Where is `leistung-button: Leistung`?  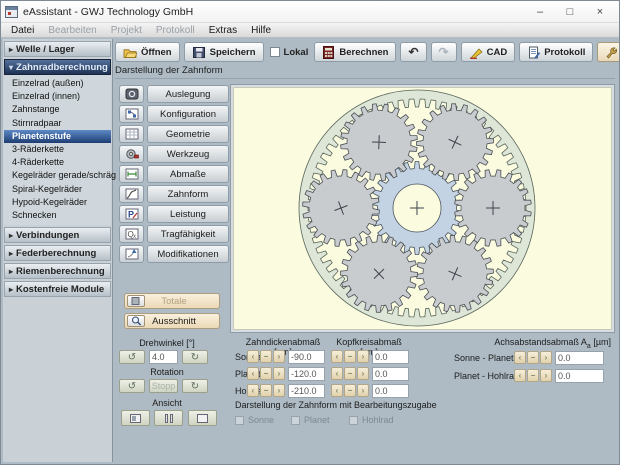
leistung-button: Leistung is located at coordinates (188, 214).